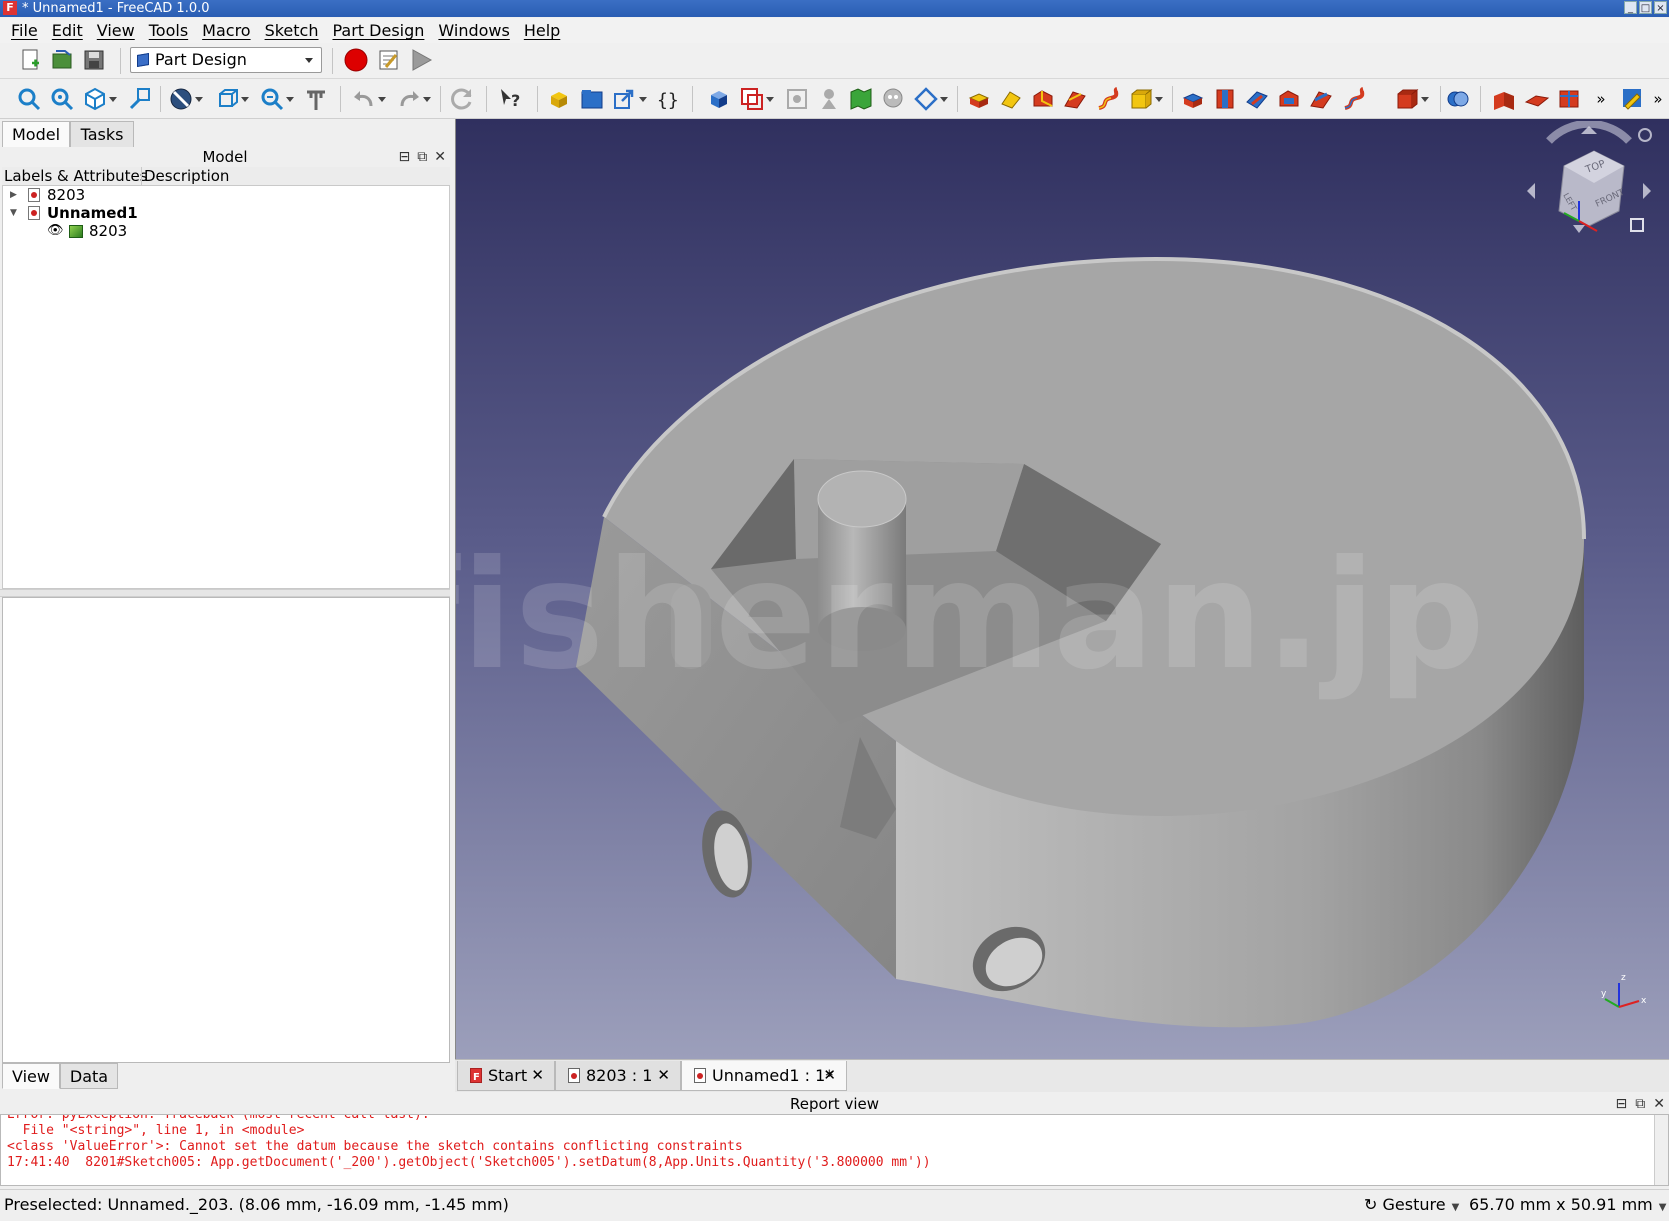 This screenshot has height=1221, width=1669. What do you see at coordinates (413, 99) in the screenshot?
I see `redo-icon` at bounding box center [413, 99].